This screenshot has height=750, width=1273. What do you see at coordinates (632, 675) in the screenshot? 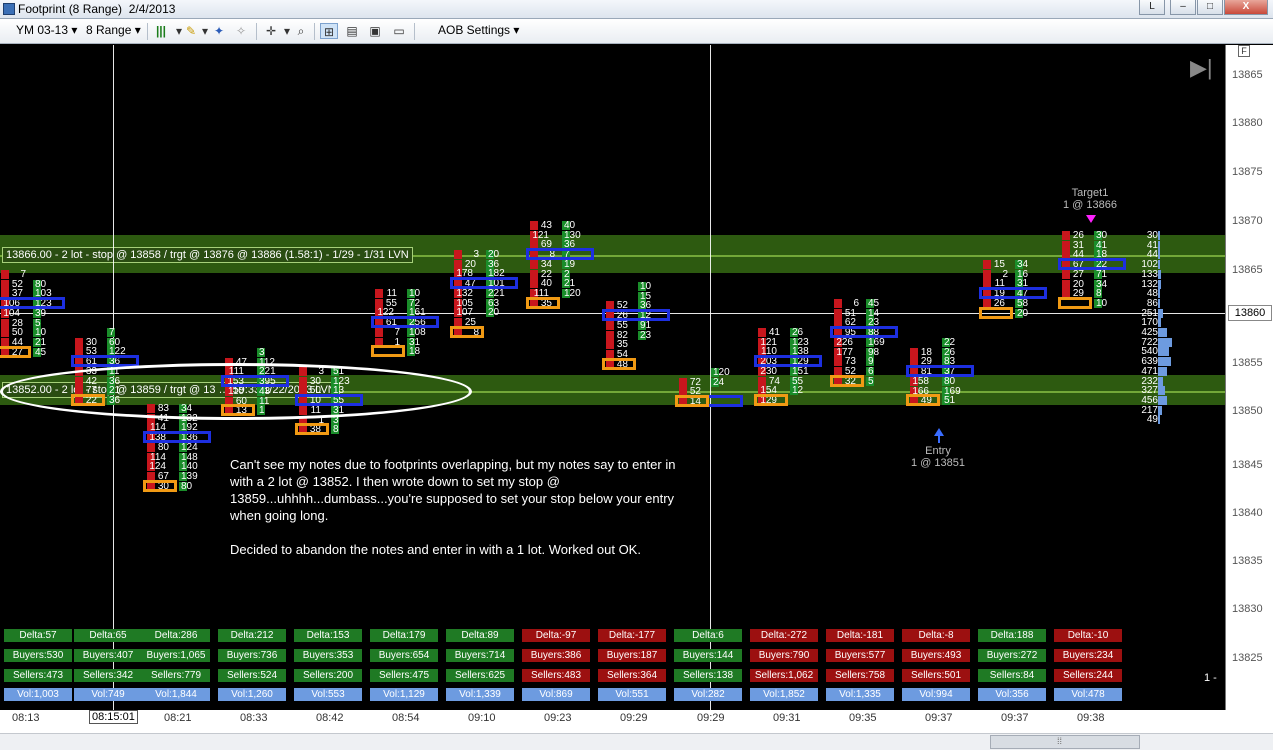
I see `sellers-stat: Sellers:364` at bounding box center [632, 675].